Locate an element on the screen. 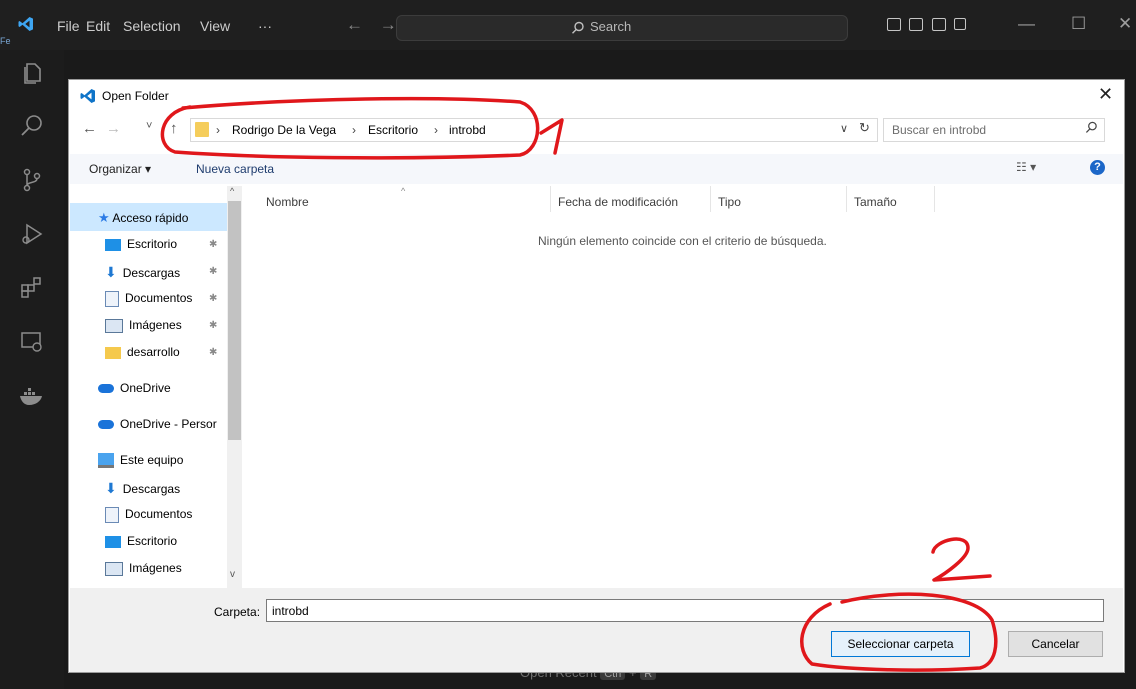 The height and width of the screenshot is (689, 1136). menu-view: View is located at coordinates (215, 26).